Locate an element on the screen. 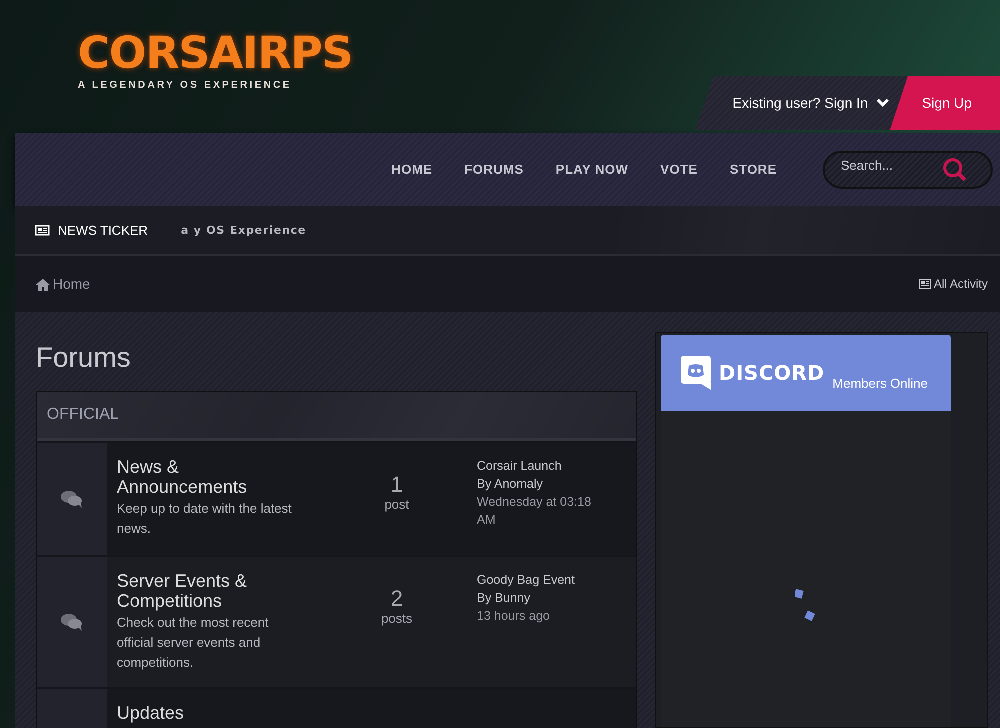 This screenshot has width=1000, height=728. last-post-time: 13 hours ago is located at coordinates (514, 616).